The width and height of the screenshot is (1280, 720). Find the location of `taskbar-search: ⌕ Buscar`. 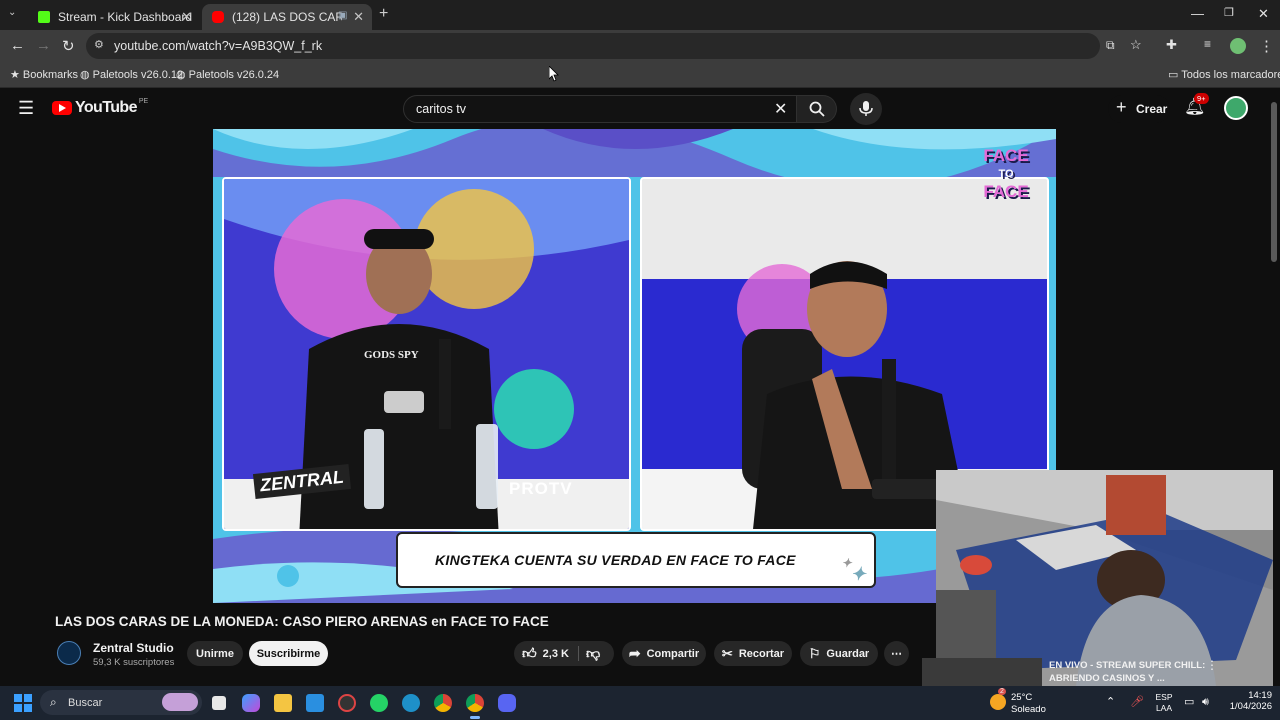

taskbar-search: ⌕ Buscar is located at coordinates (121, 702).